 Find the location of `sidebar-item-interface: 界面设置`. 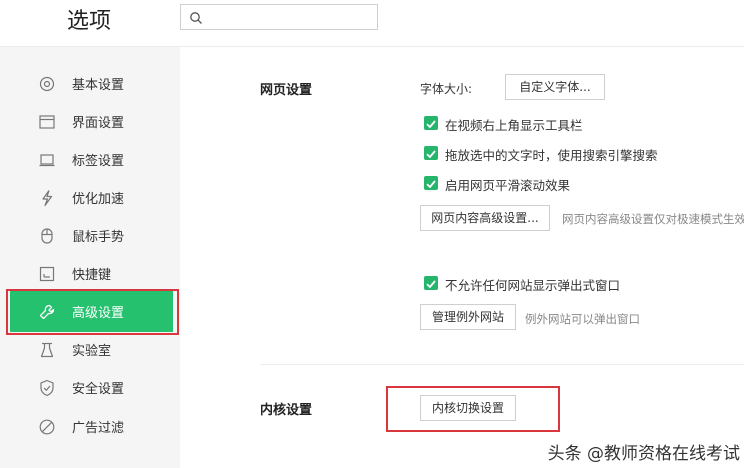

sidebar-item-interface: 界面设置 is located at coordinates (90, 121).